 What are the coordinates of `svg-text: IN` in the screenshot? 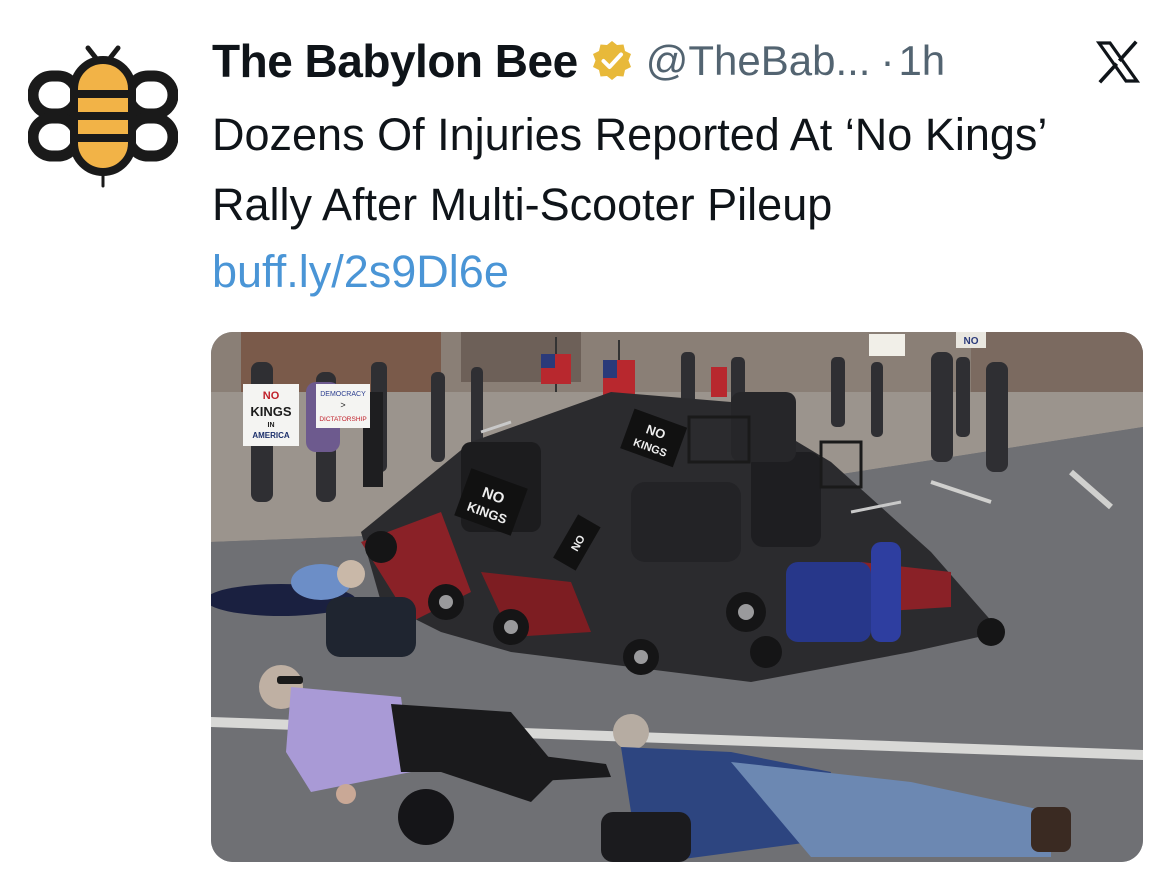 It's located at (271, 425).